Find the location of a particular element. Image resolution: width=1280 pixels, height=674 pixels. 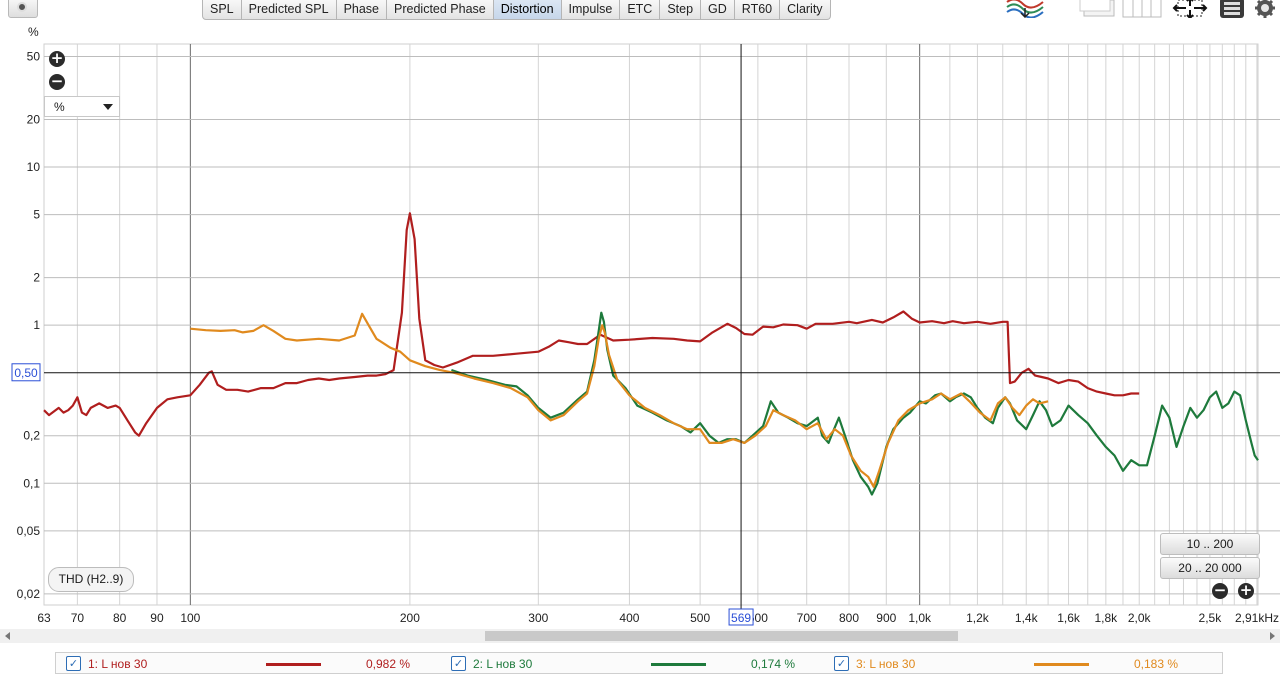

y-zoom-in-icon: + is located at coordinates (57, 59).